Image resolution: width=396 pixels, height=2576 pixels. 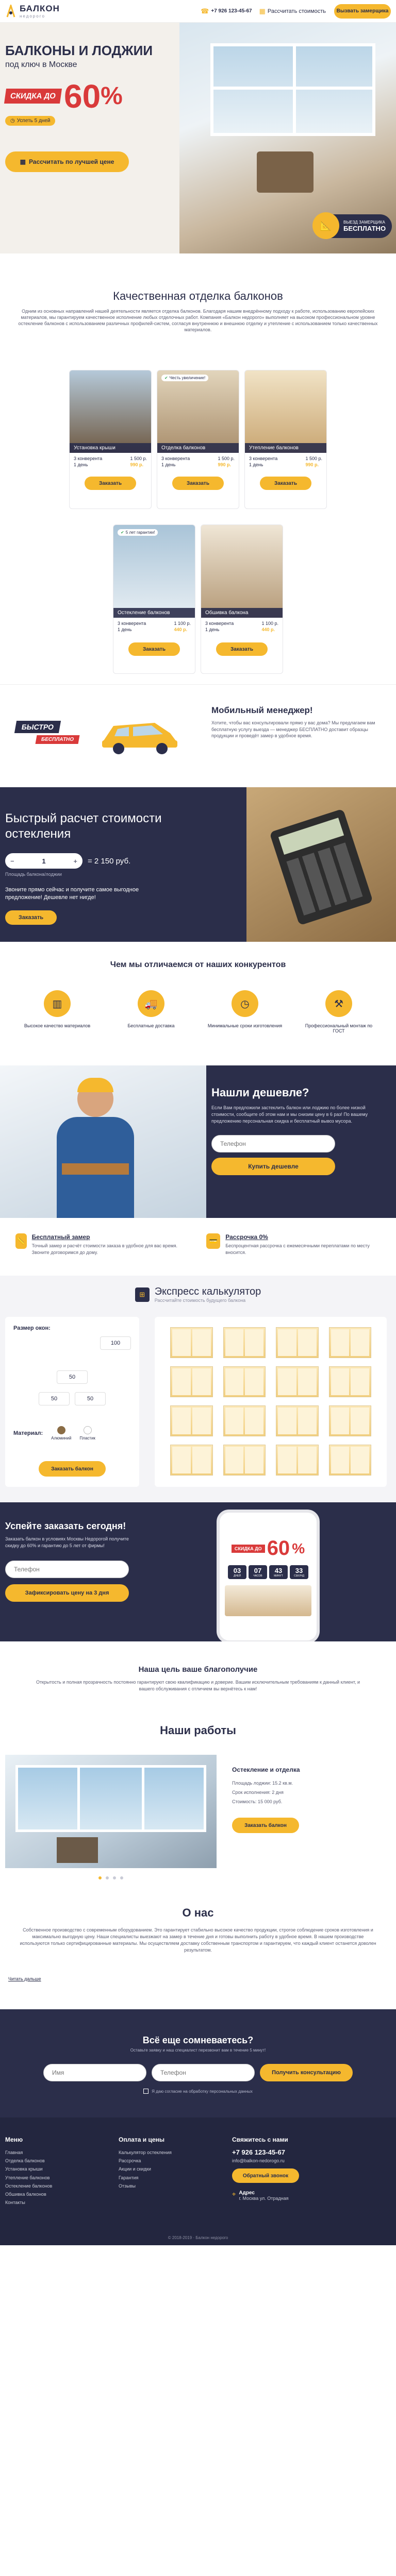 I want to click on footer-prices-link: Рассрочка, so click(x=163, y=2161).